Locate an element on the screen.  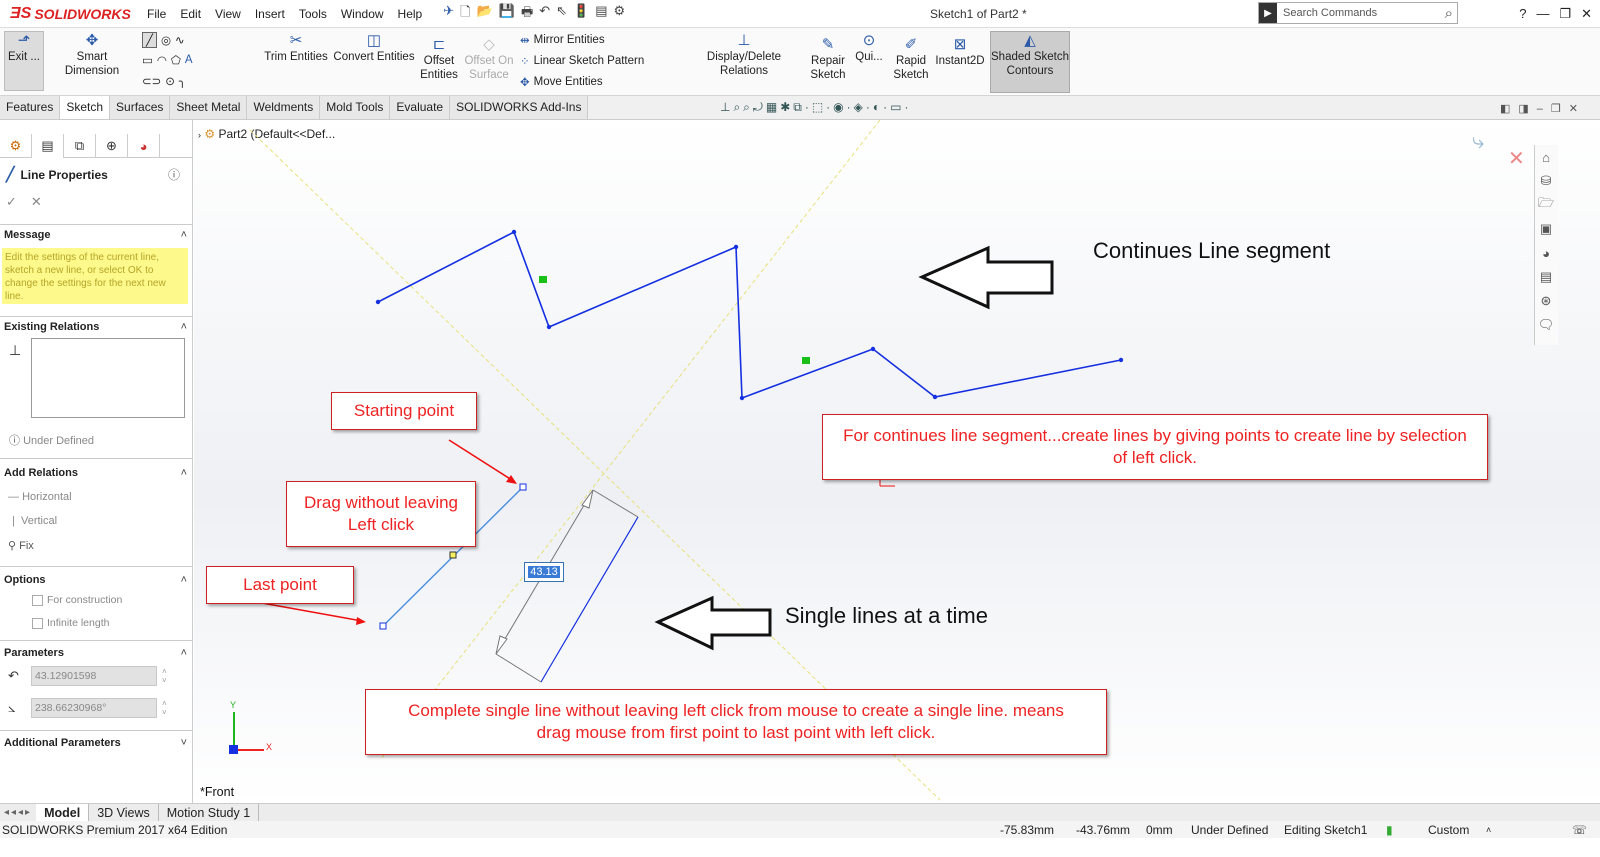
dimension-value-box: 43.13 is located at coordinates (544, 572).